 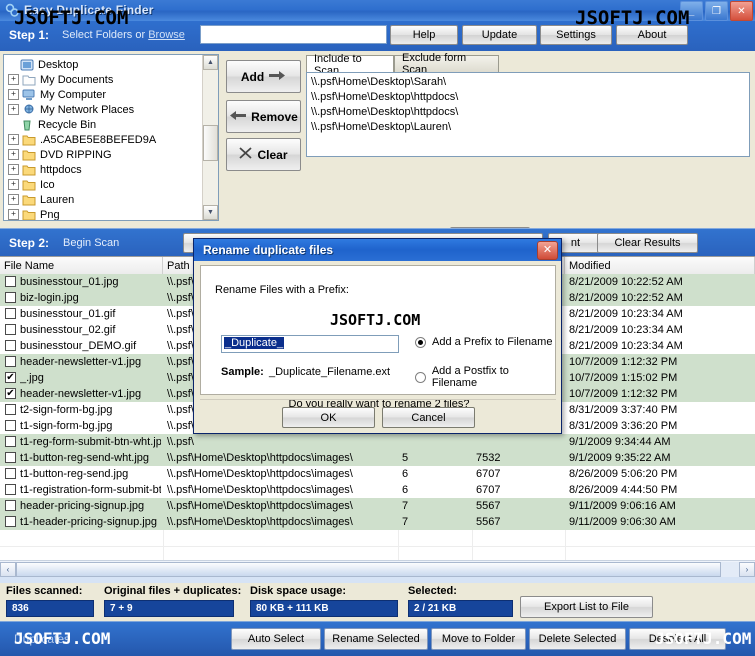 I want to click on dialog-ok-button: OK, so click(x=328, y=417).